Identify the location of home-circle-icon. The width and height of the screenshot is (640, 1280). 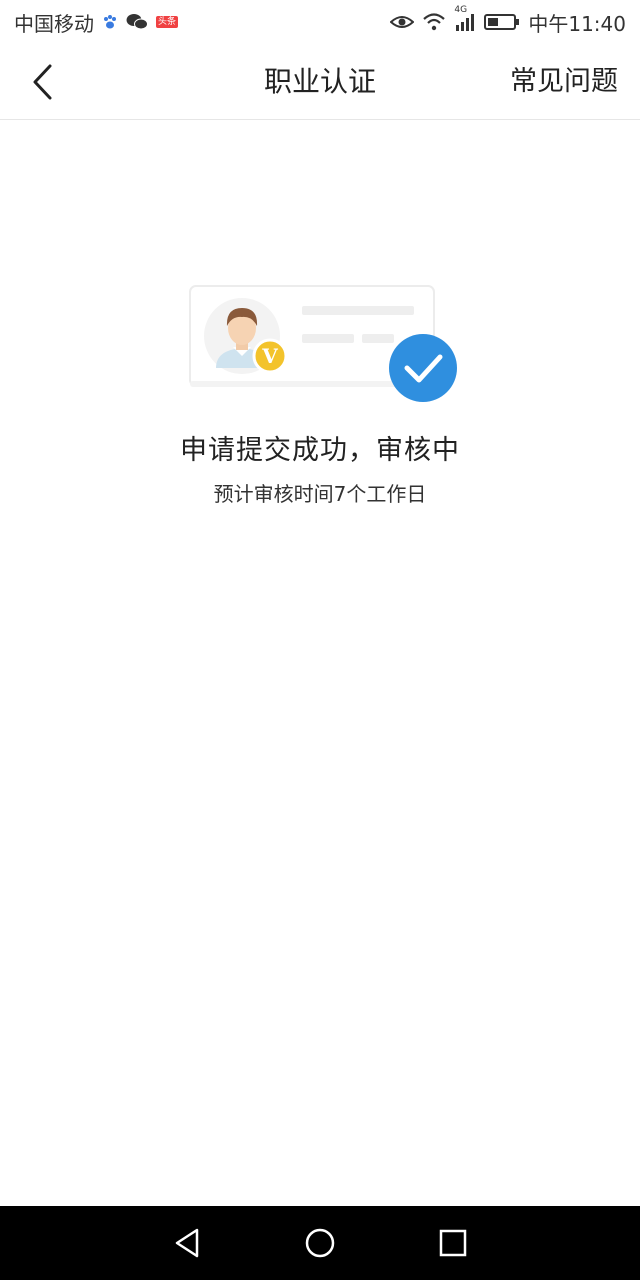
(320, 1243).